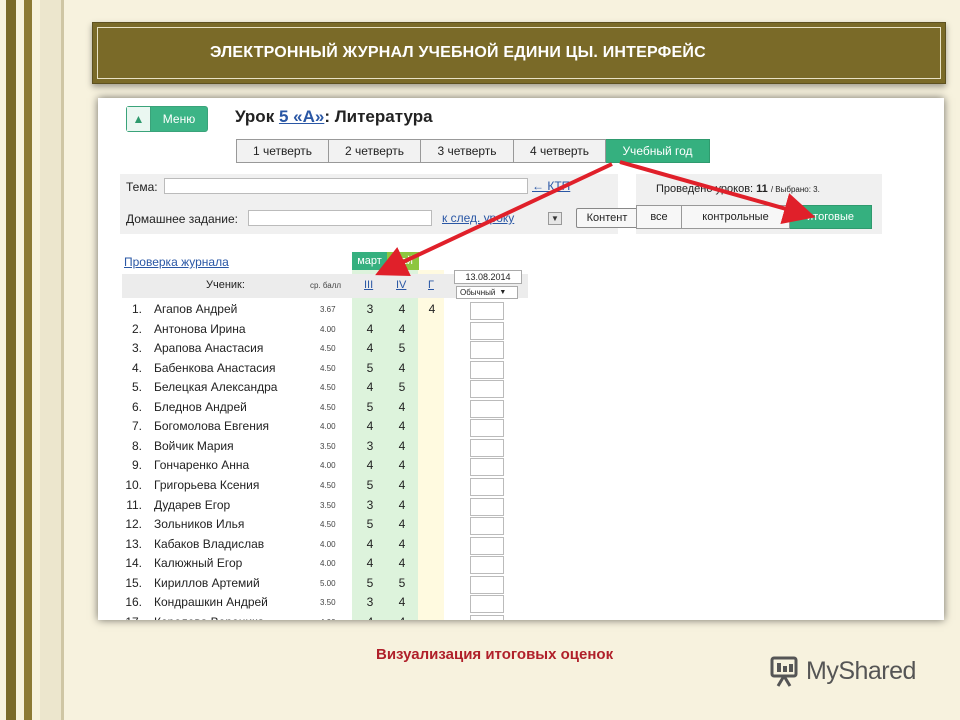 The width and height of the screenshot is (960, 720). What do you see at coordinates (318, 566) in the screenshot?
I see `table-row: 14. Калюжный Егор 4.00 4 4` at bounding box center [318, 566].